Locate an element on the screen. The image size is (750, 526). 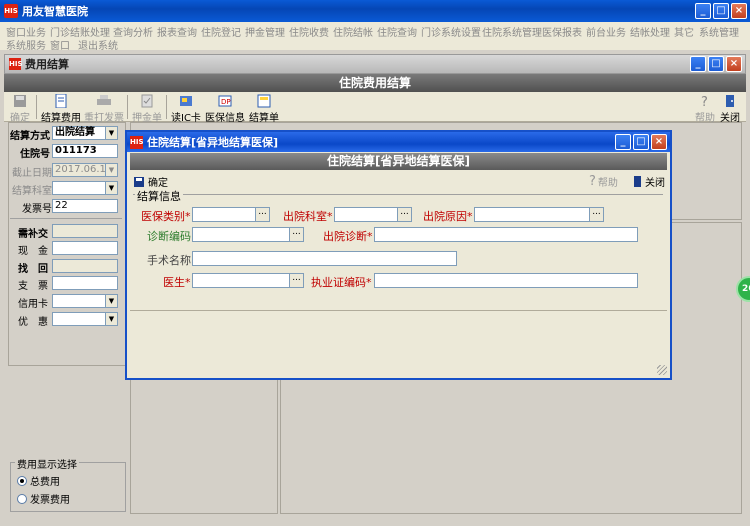
settlement-info-legend: 结算信息 is located at coordinates (159, 196).